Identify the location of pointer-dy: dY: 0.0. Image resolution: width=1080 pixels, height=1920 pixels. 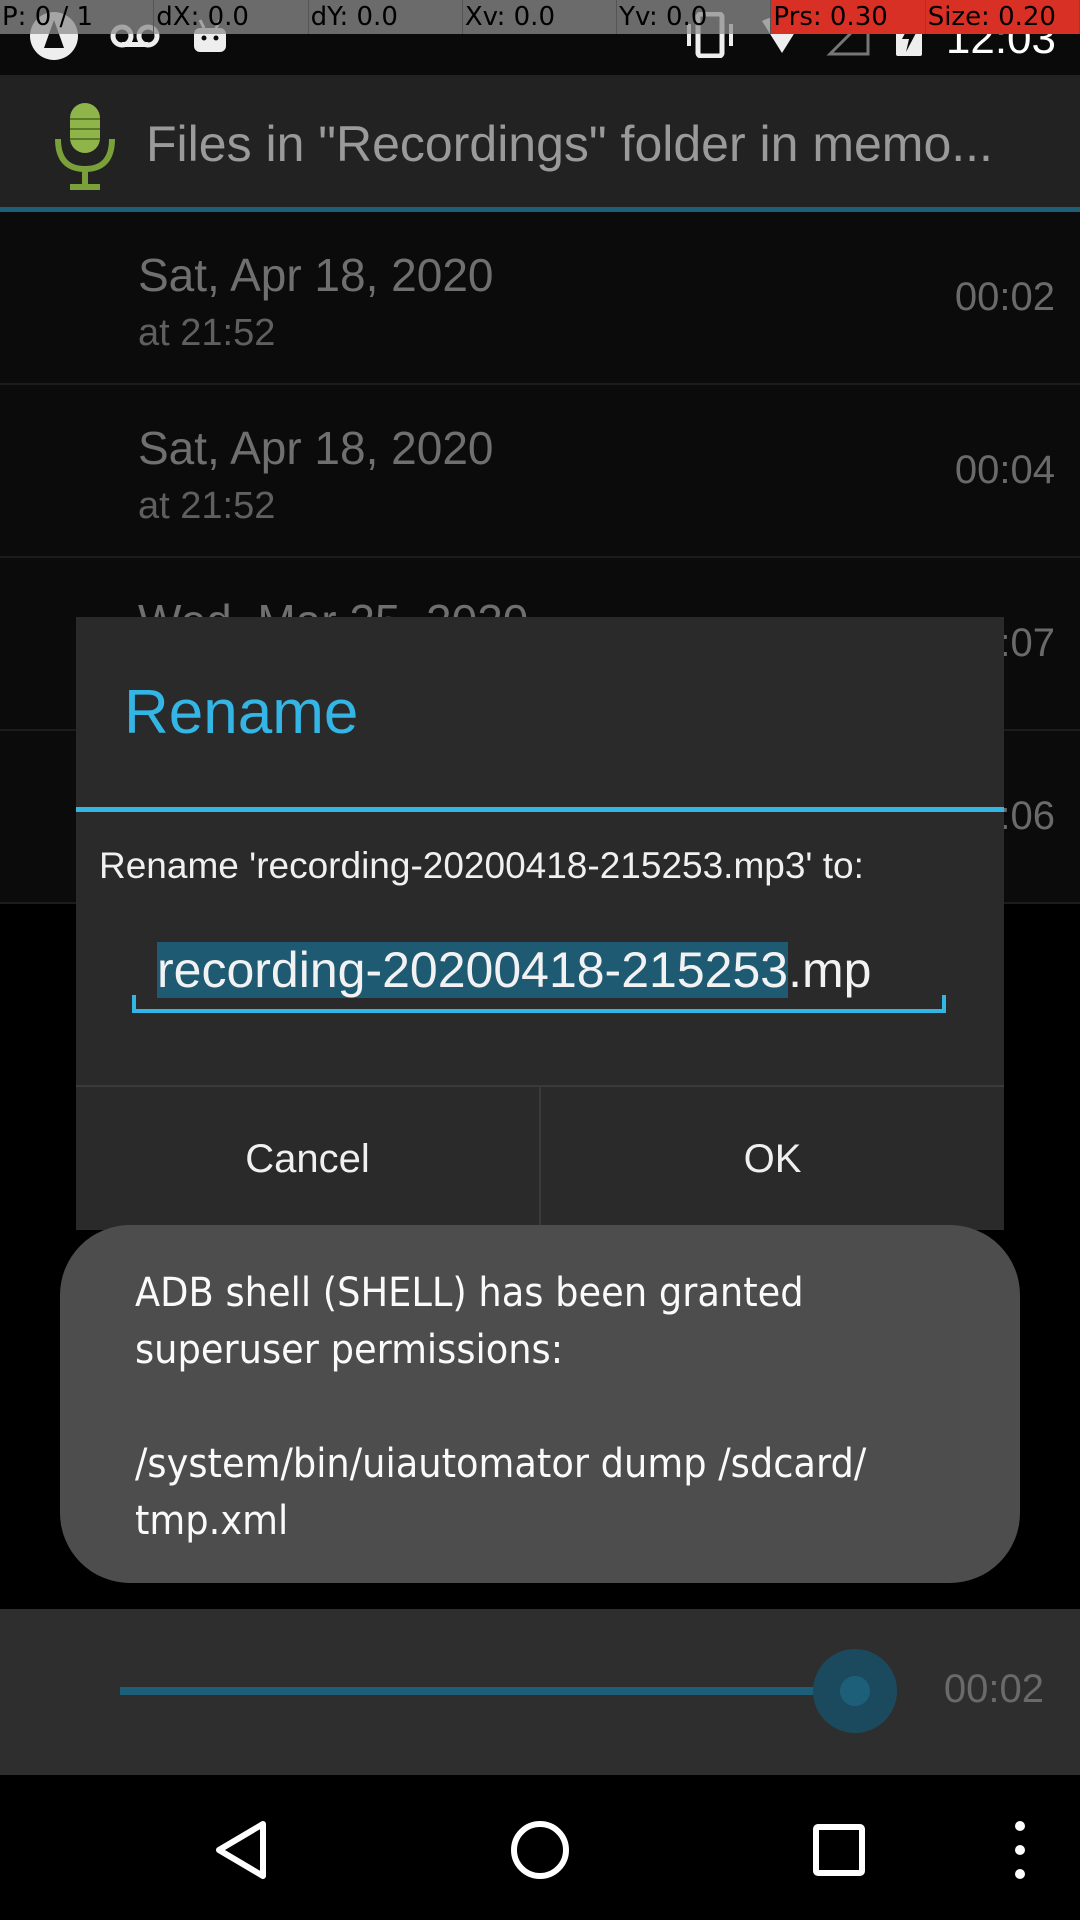
(385, 17).